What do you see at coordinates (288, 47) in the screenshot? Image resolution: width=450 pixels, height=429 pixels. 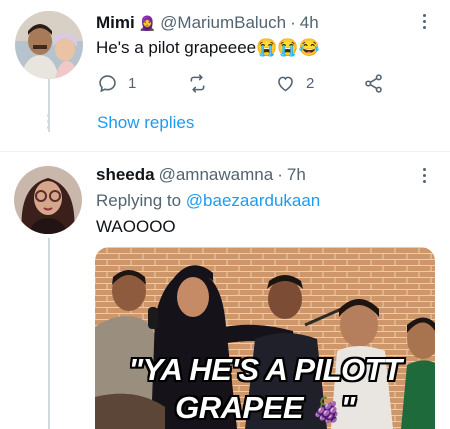 I see `tweet1-emojis: 😭😭😂` at bounding box center [288, 47].